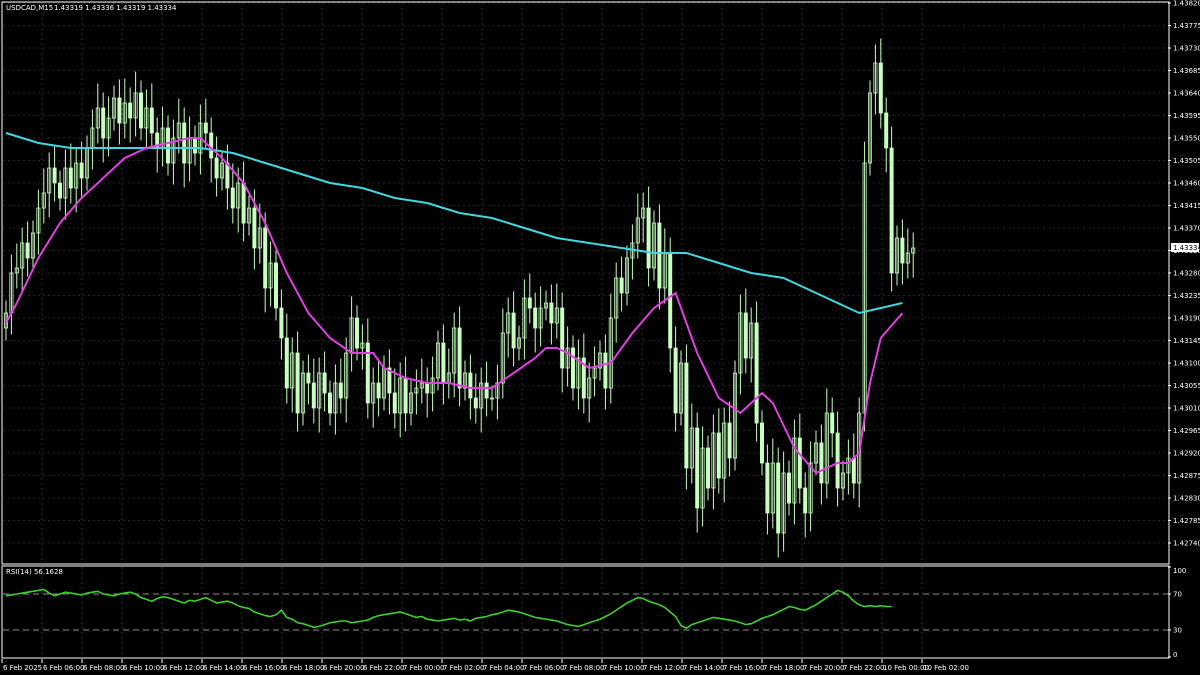 The height and width of the screenshot is (675, 1200). I want to click on y-tick-label: 1.43010, so click(1186, 409).